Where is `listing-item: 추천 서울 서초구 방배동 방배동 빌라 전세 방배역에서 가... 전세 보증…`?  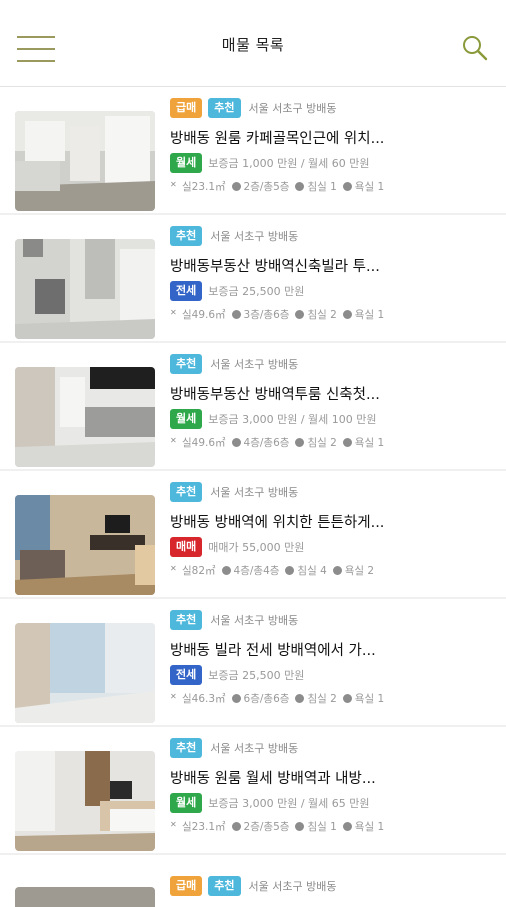
listing-item: 추천 서울 서초구 방배동 방배동 빌라 전세 방배역에서 가... 전세 보증… is located at coordinates (253, 663).